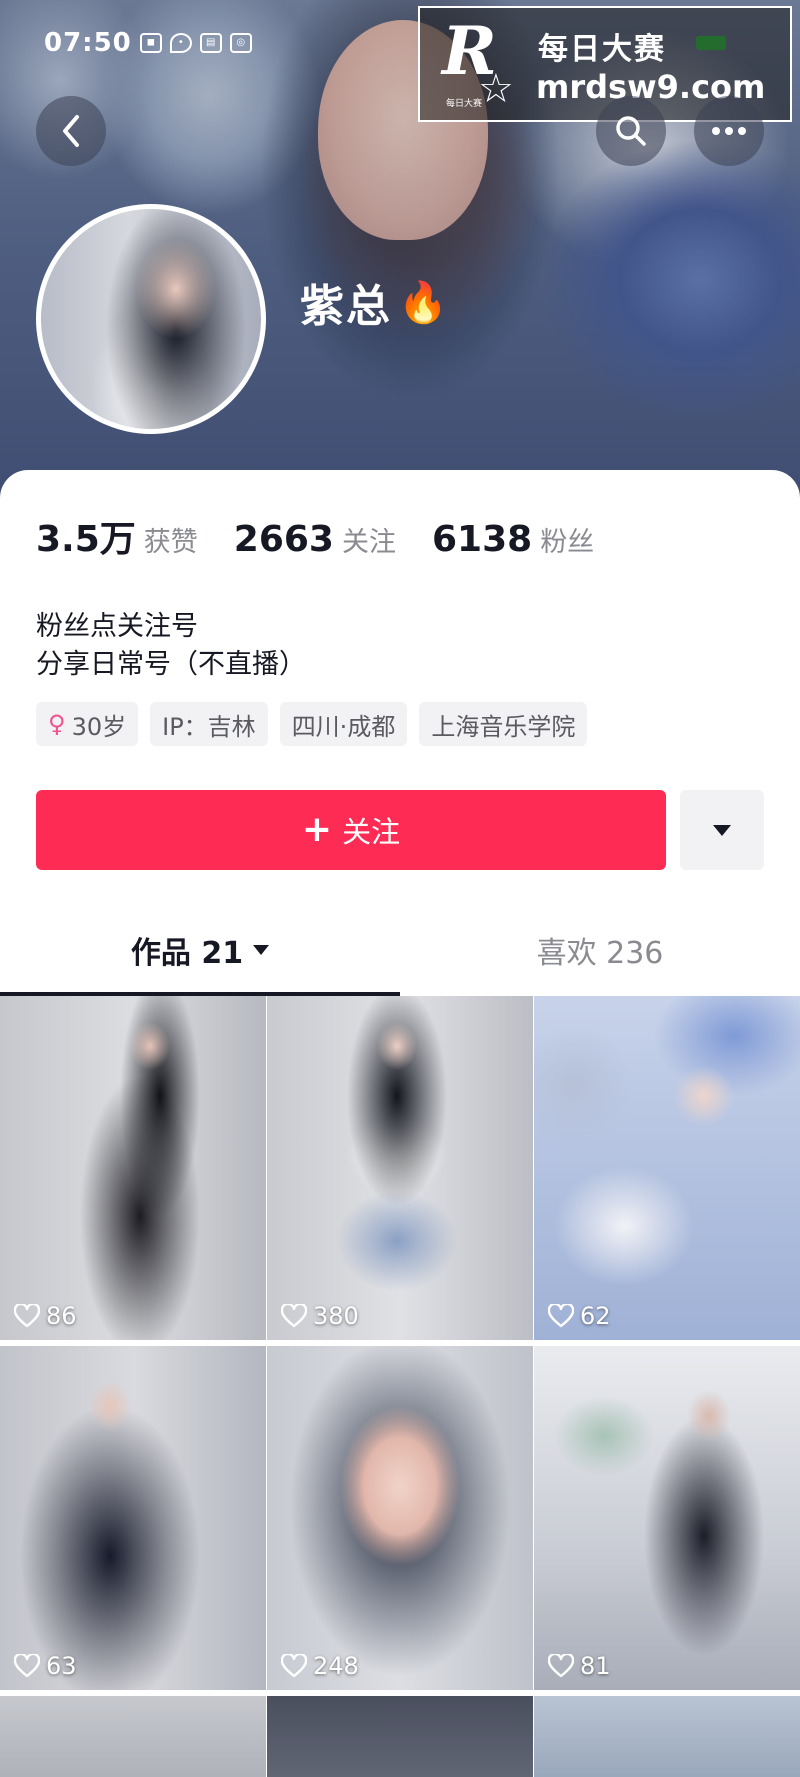  What do you see at coordinates (667, 1518) in the screenshot?
I see `video-thumbnail: 81` at bounding box center [667, 1518].